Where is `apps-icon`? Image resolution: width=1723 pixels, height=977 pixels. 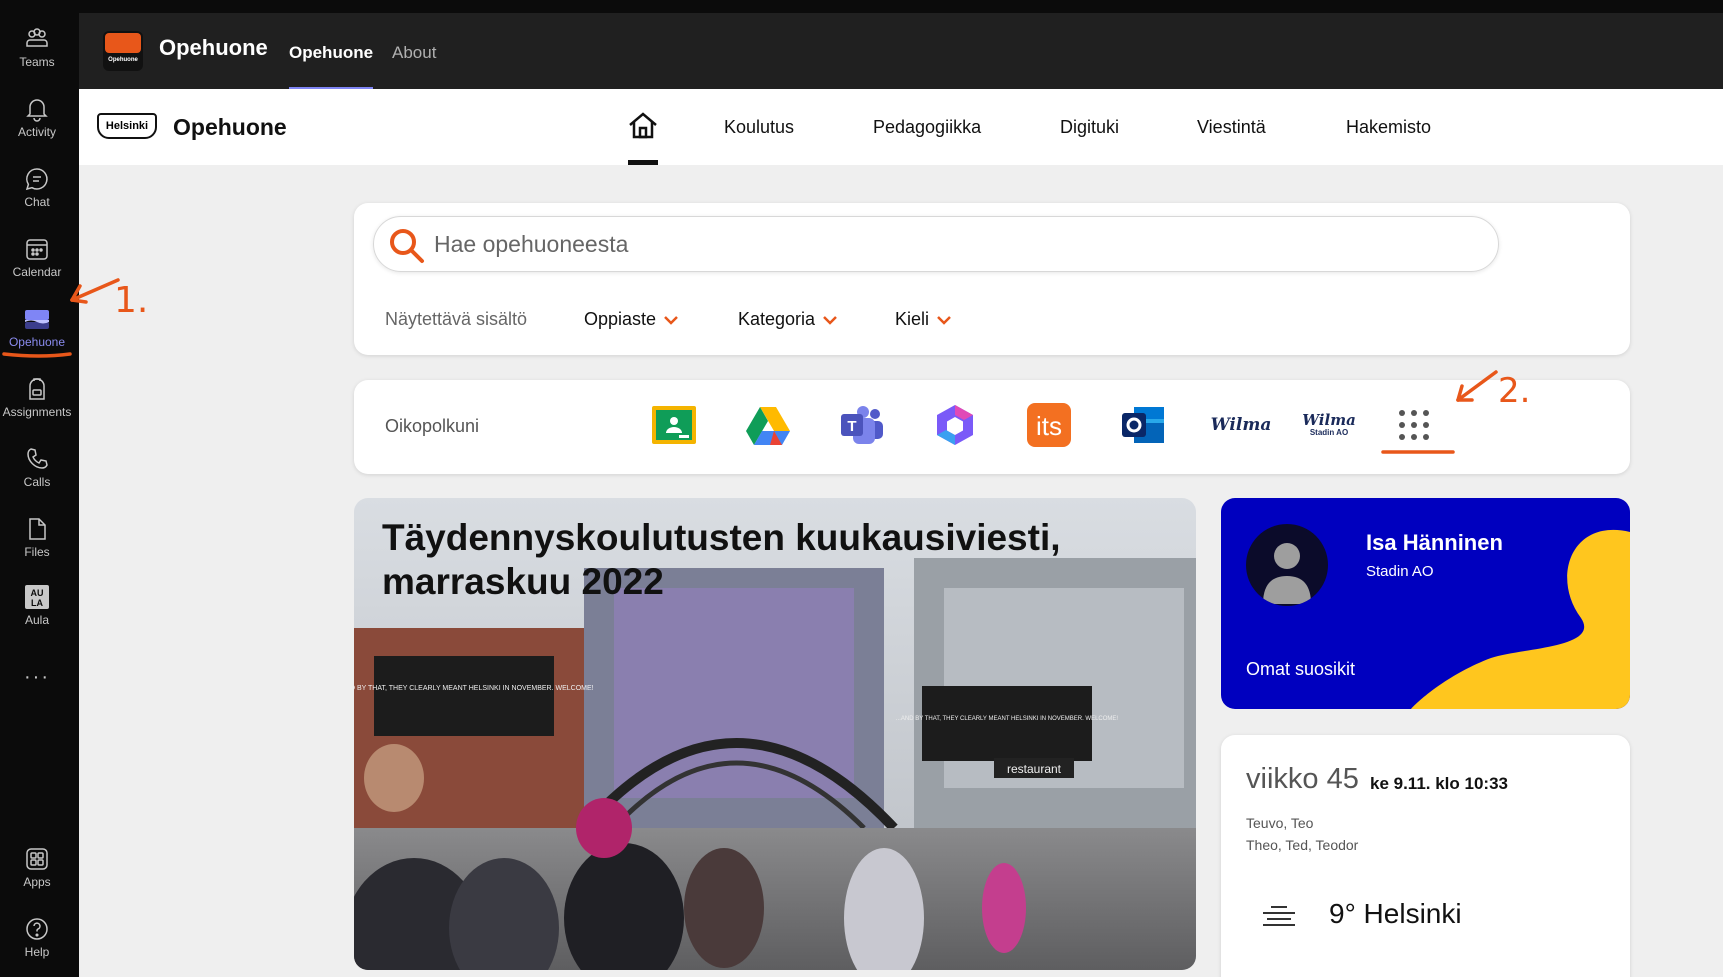 apps-icon is located at coordinates (37, 859).